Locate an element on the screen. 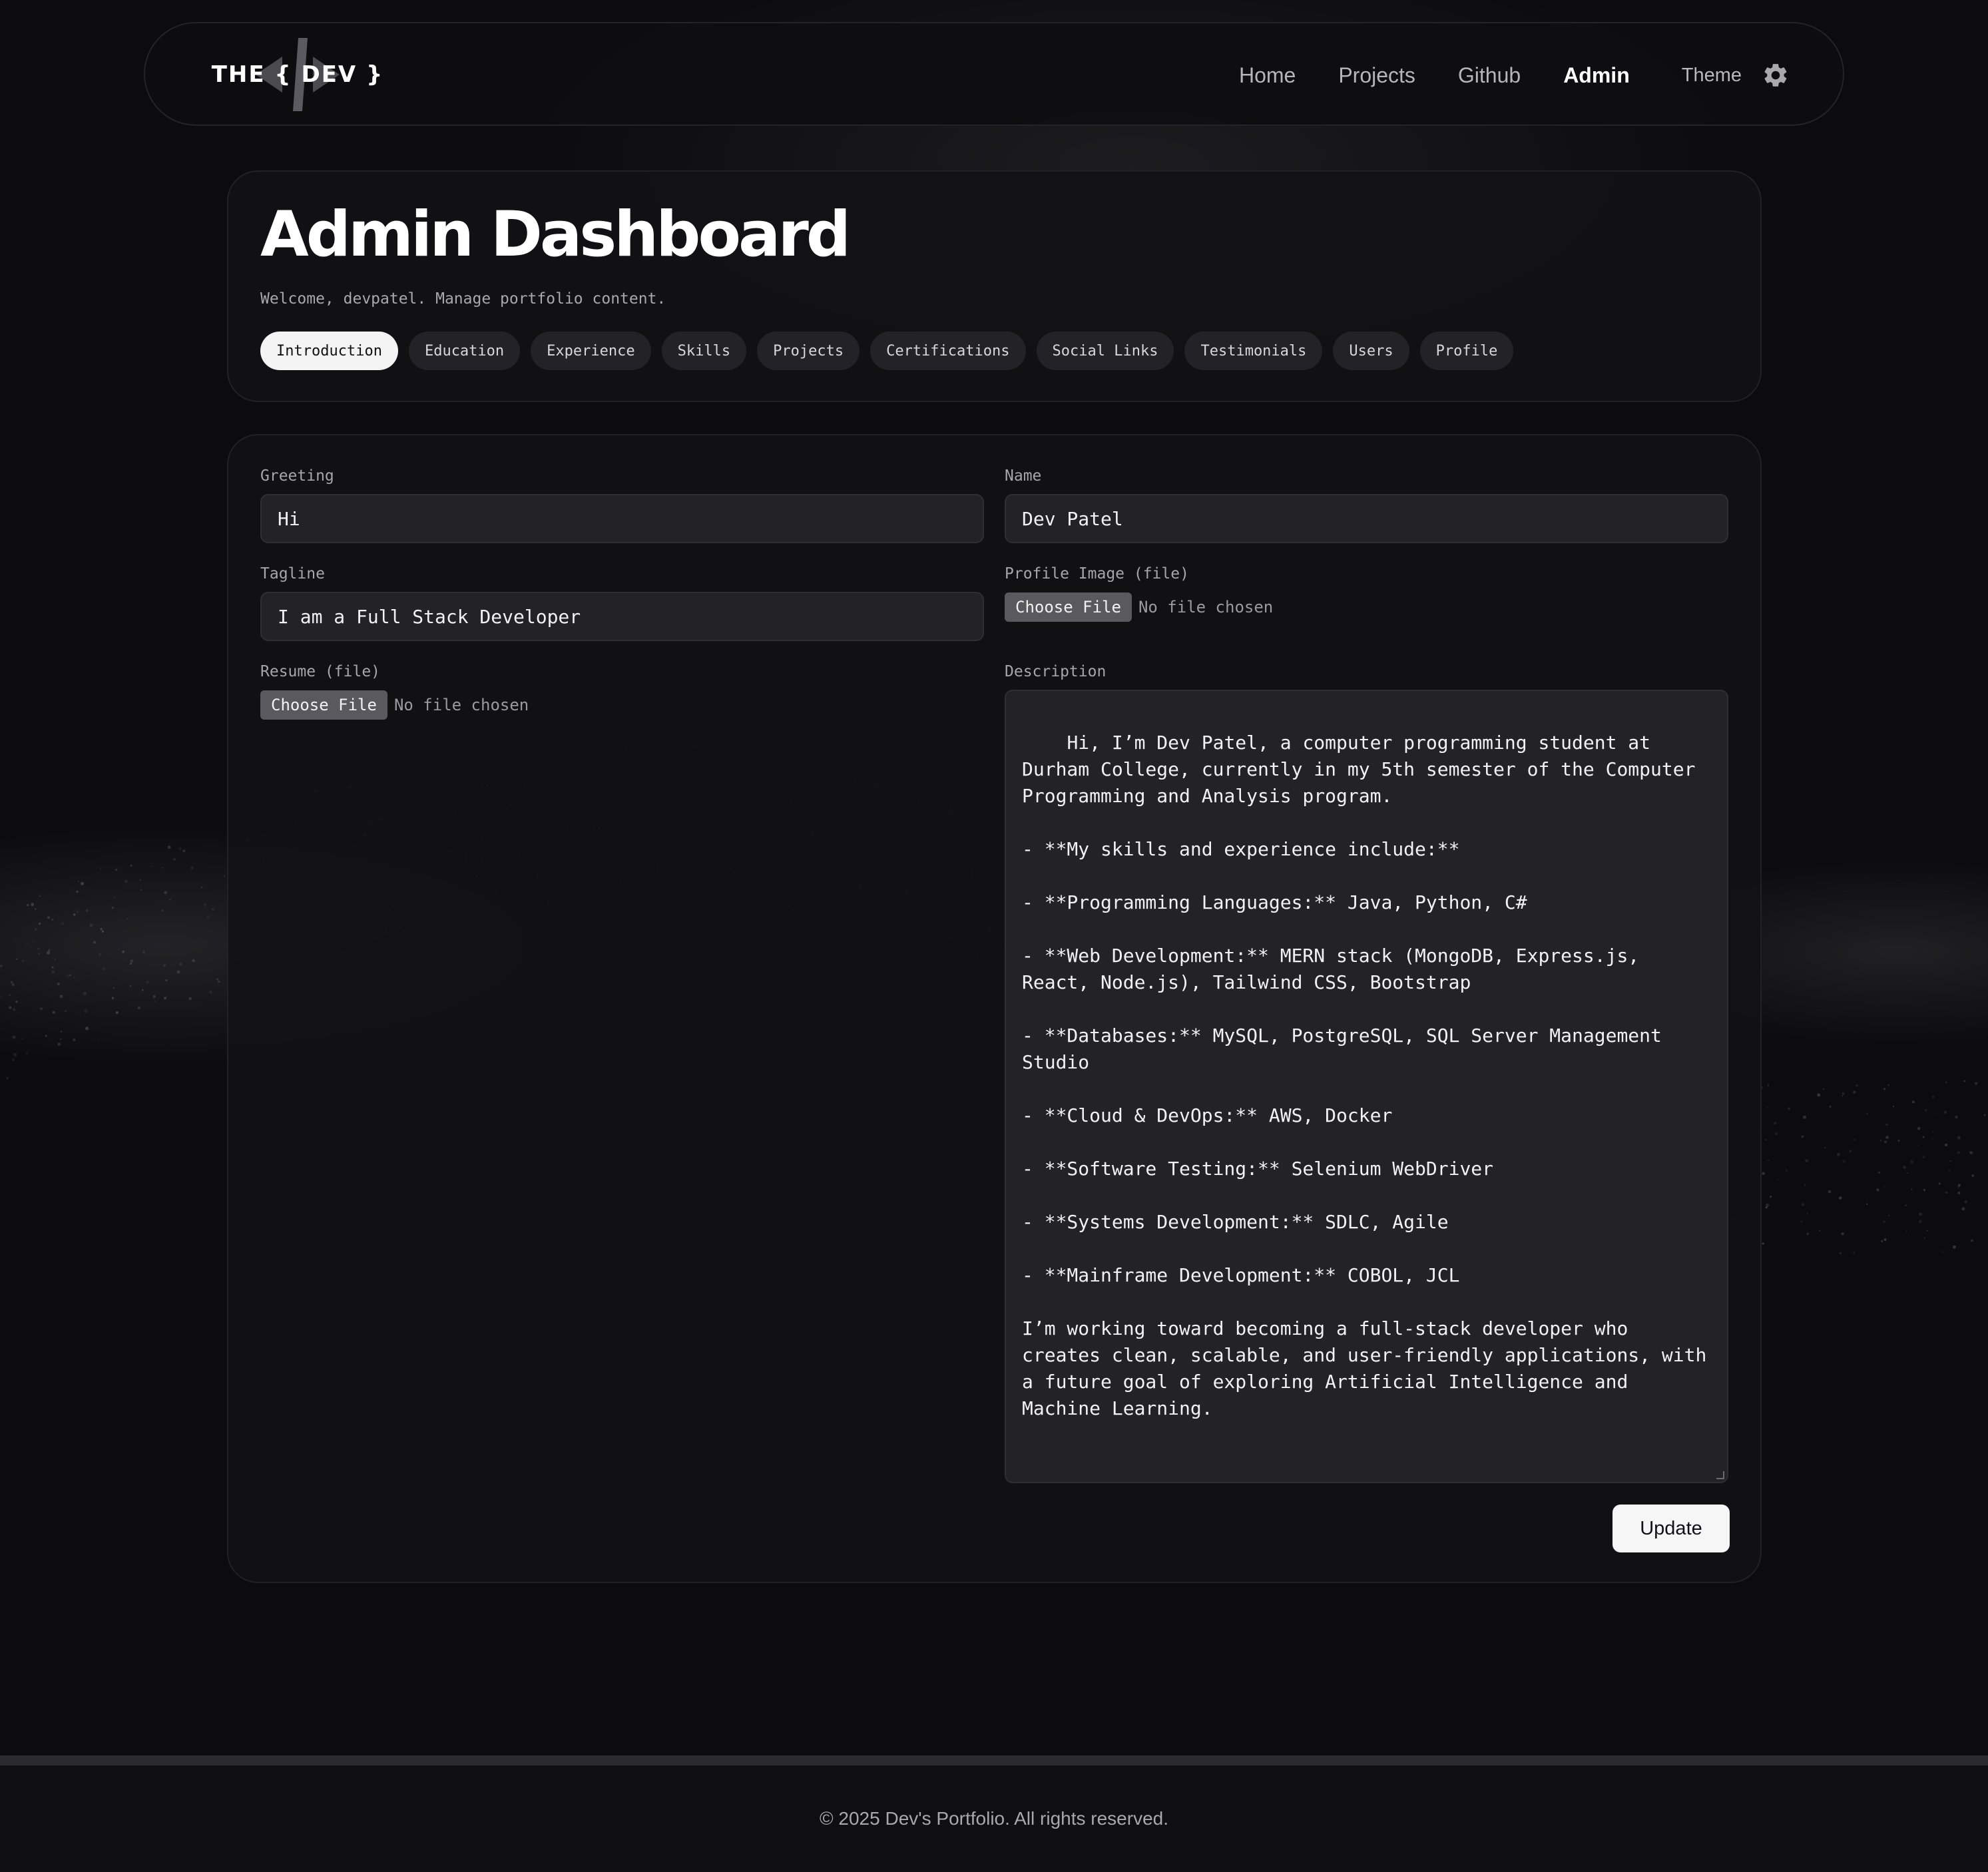 The width and height of the screenshot is (1988, 1872). page-title: Admin Dashboard is located at coordinates (555, 234).